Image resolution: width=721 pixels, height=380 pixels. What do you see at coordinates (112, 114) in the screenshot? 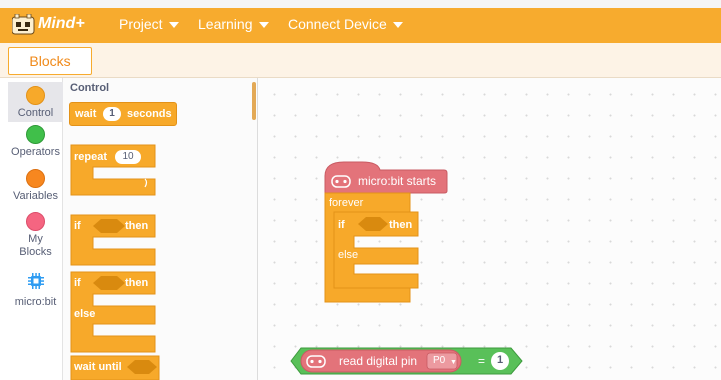
I see `wait-seconds-input: 1` at bounding box center [112, 114].